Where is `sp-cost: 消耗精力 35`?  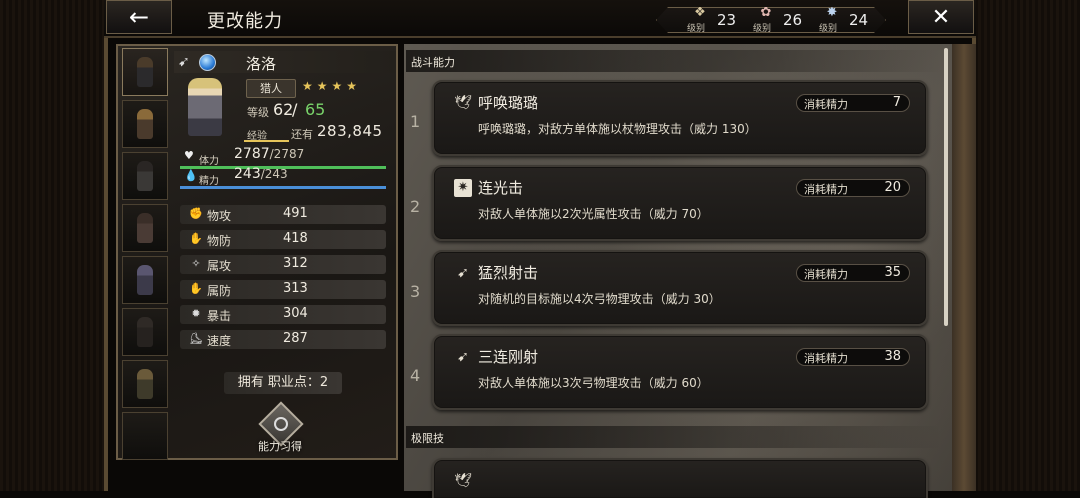 sp-cost: 消耗精力 35 is located at coordinates (853, 273).